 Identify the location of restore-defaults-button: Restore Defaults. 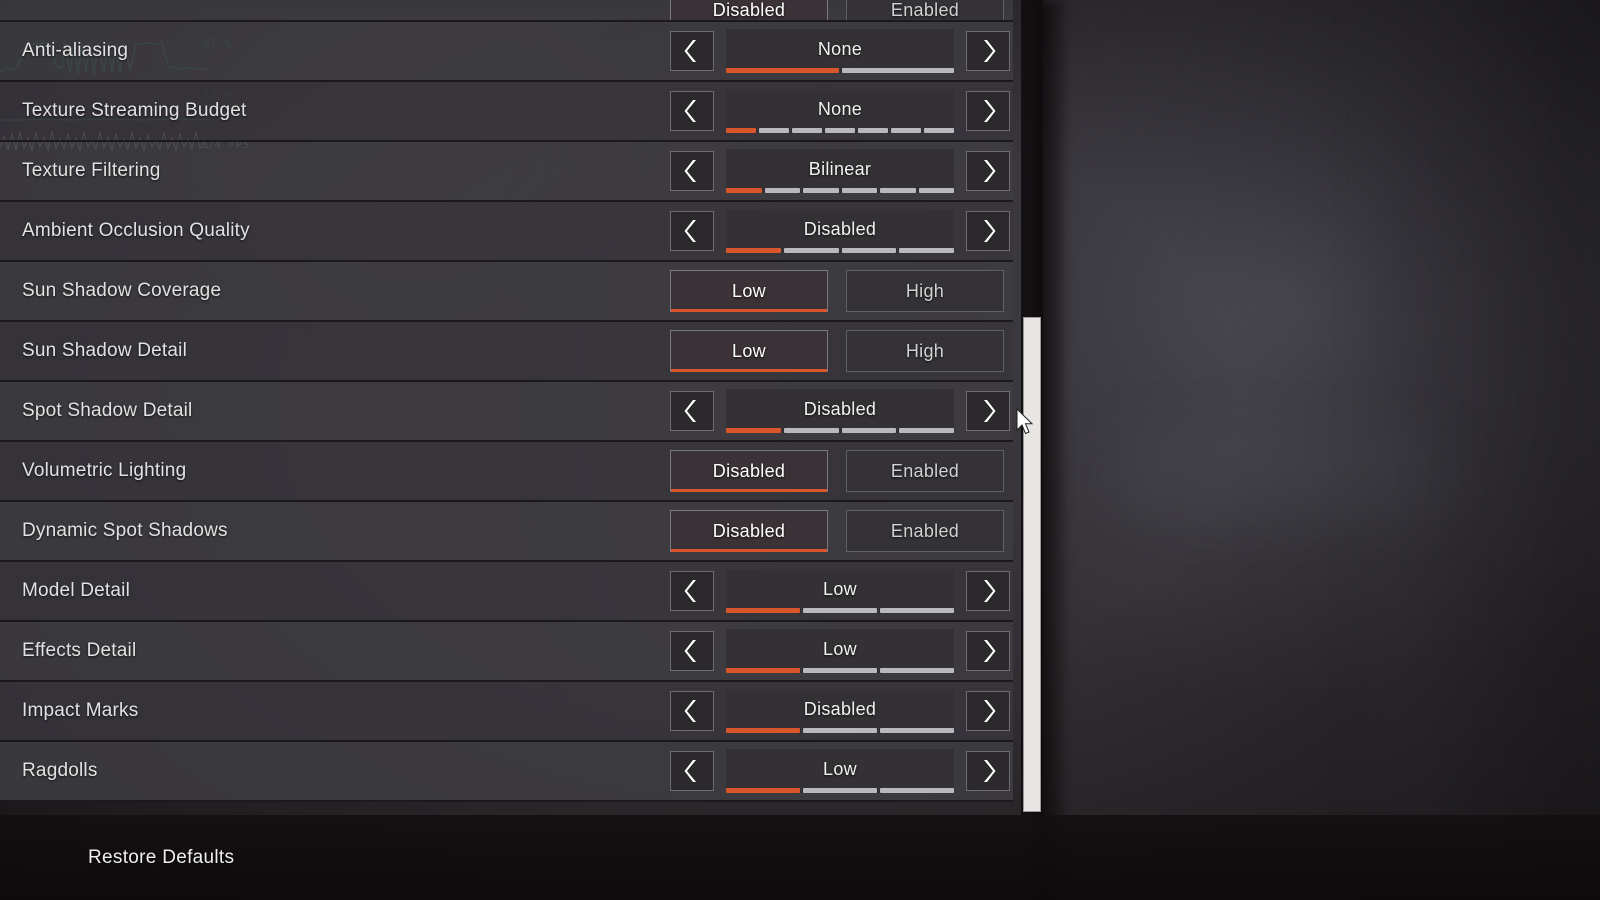
(161, 858).